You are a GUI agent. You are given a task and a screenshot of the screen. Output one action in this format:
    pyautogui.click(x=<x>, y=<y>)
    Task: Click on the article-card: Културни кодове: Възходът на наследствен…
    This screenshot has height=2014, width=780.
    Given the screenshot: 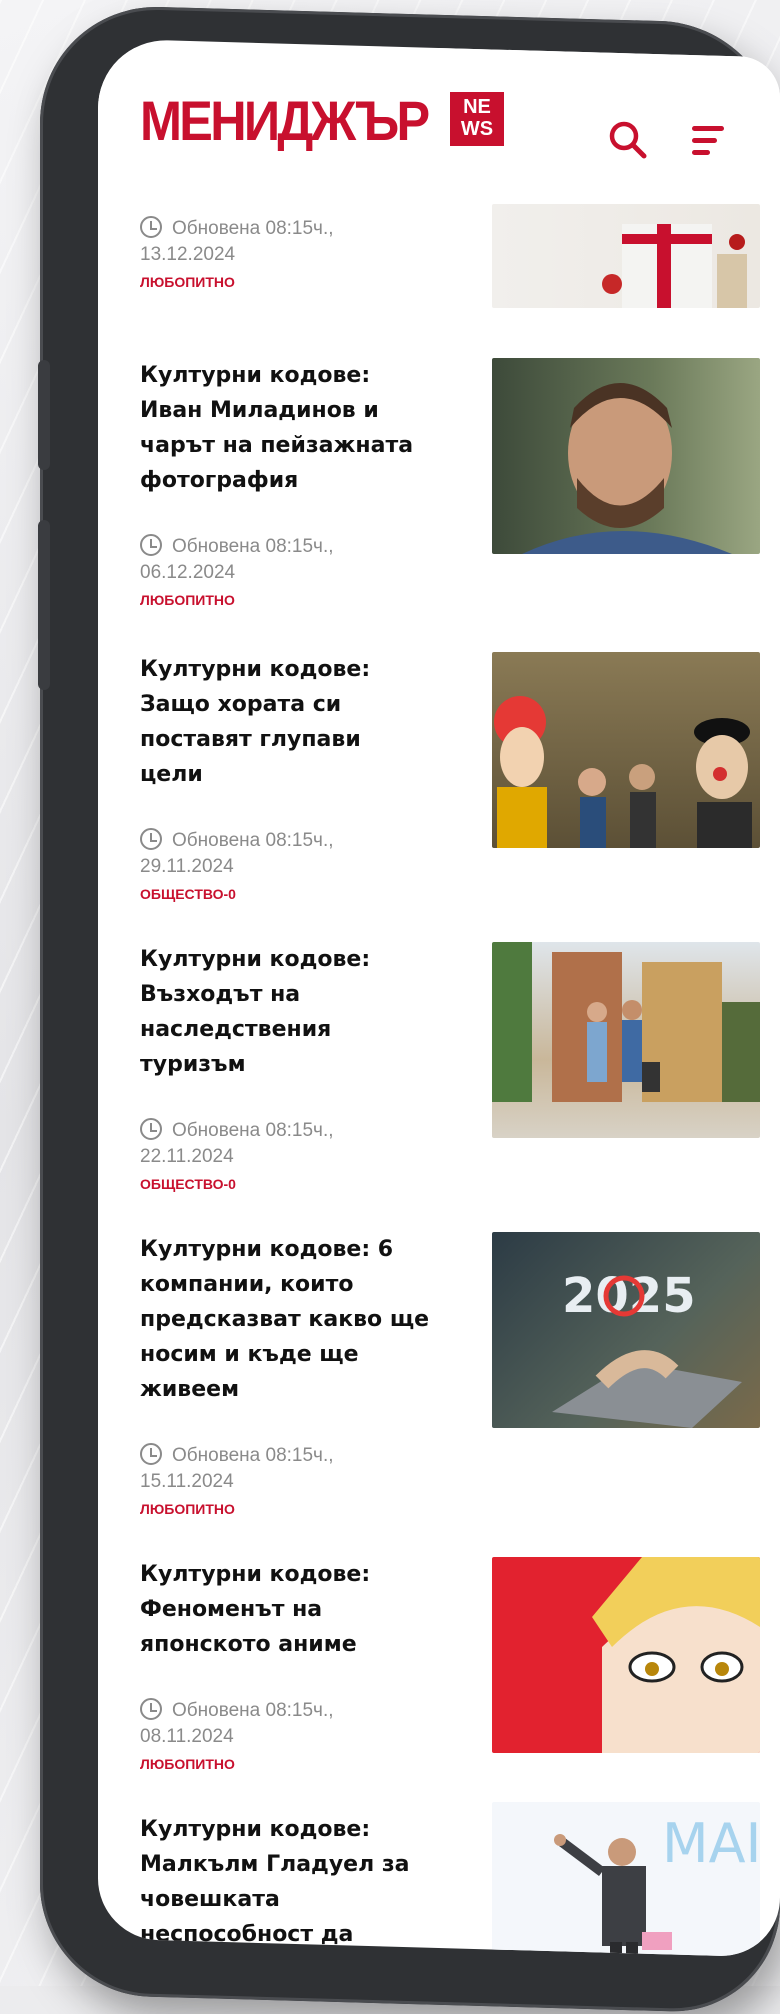 What is the action you would take?
    pyautogui.click(x=450, y=1067)
    